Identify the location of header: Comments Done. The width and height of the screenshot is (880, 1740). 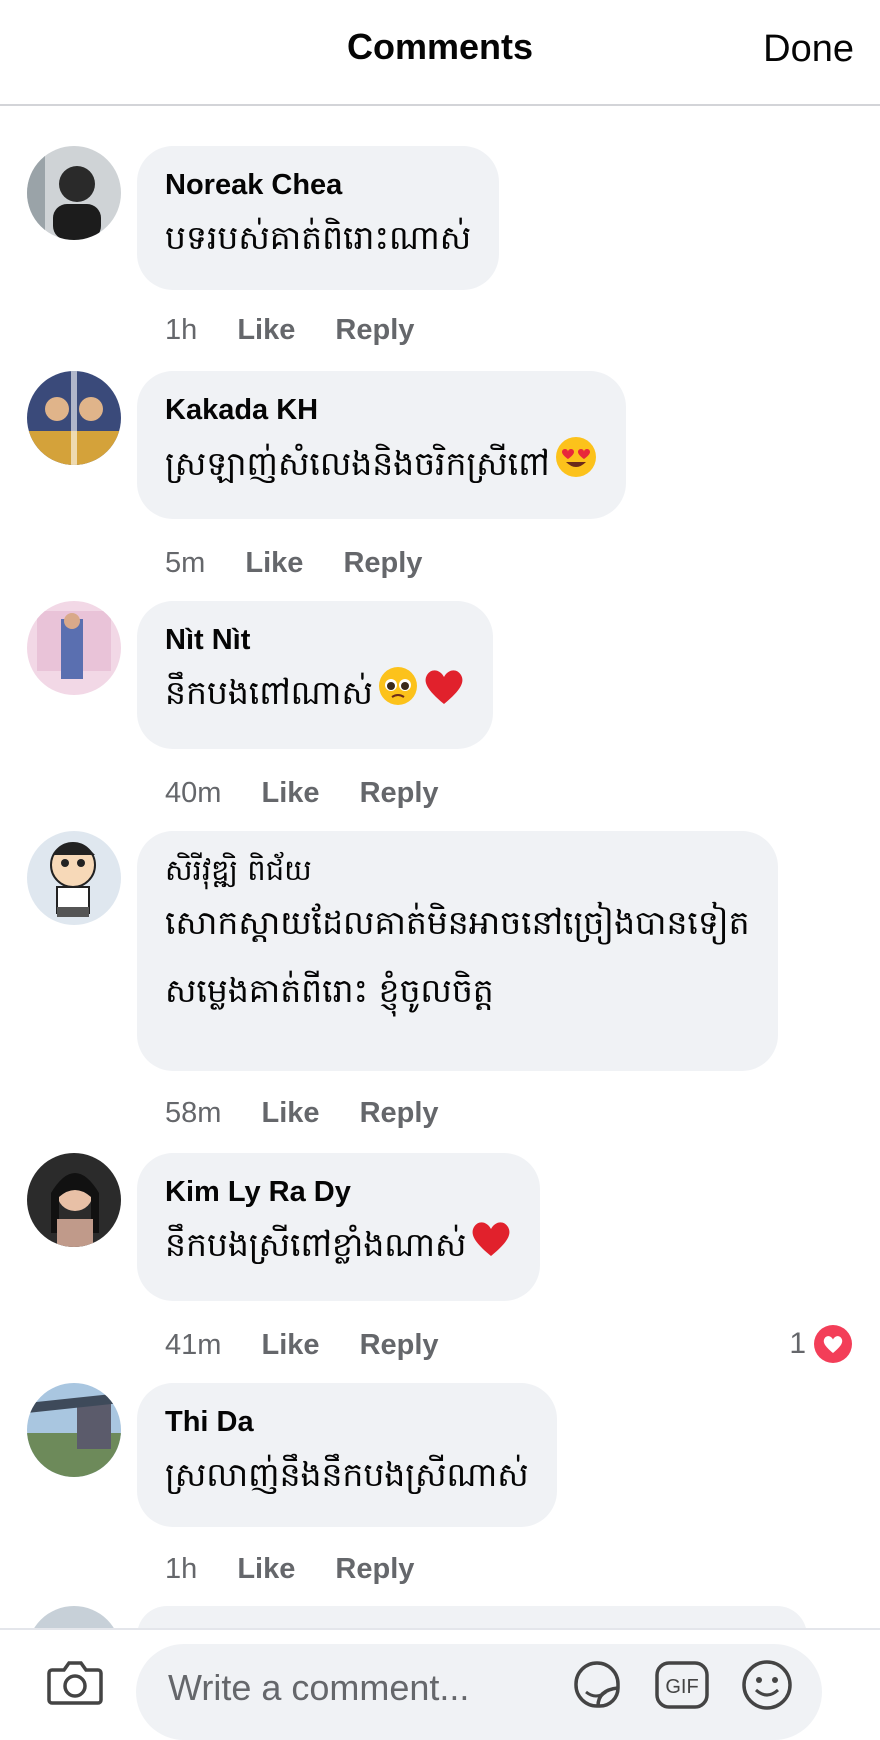
(440, 53).